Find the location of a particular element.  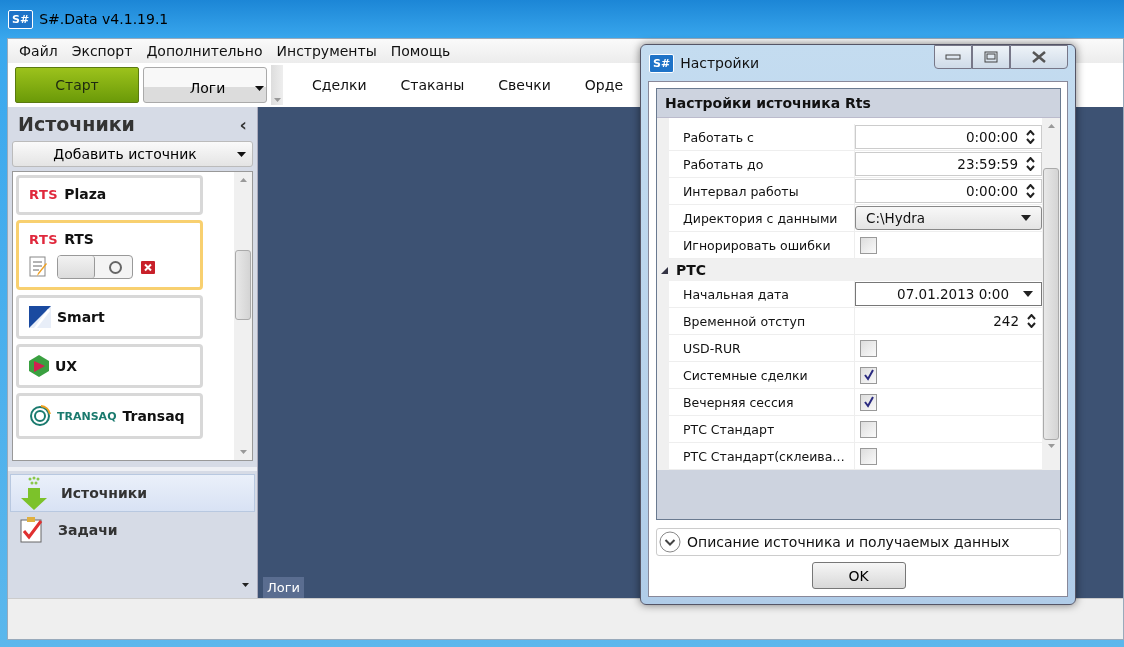

property-label: Интервал работы is located at coordinates (762, 191).